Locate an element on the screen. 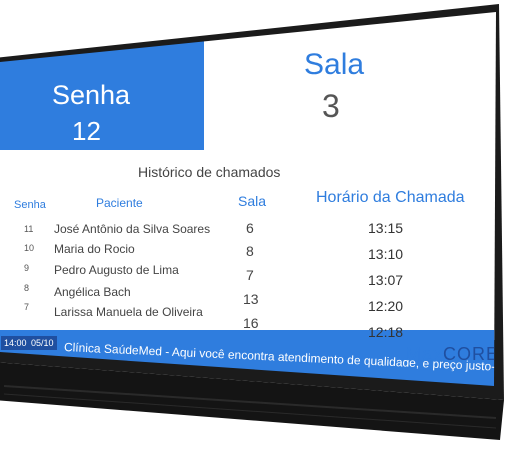 Image resolution: width=512 pixels, height=450 pixels. row-4-time: 12:20 is located at coordinates (386, 306).